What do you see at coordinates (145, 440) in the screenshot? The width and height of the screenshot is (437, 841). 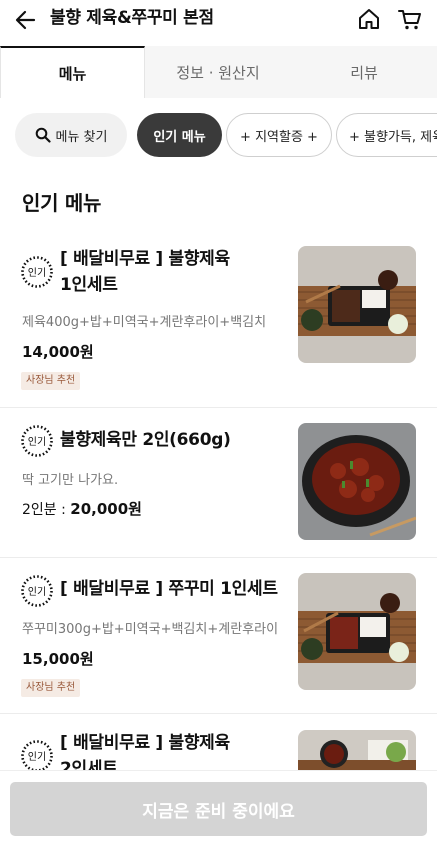 I see `menu-item-name: 불향제육만 2인(660g)` at bounding box center [145, 440].